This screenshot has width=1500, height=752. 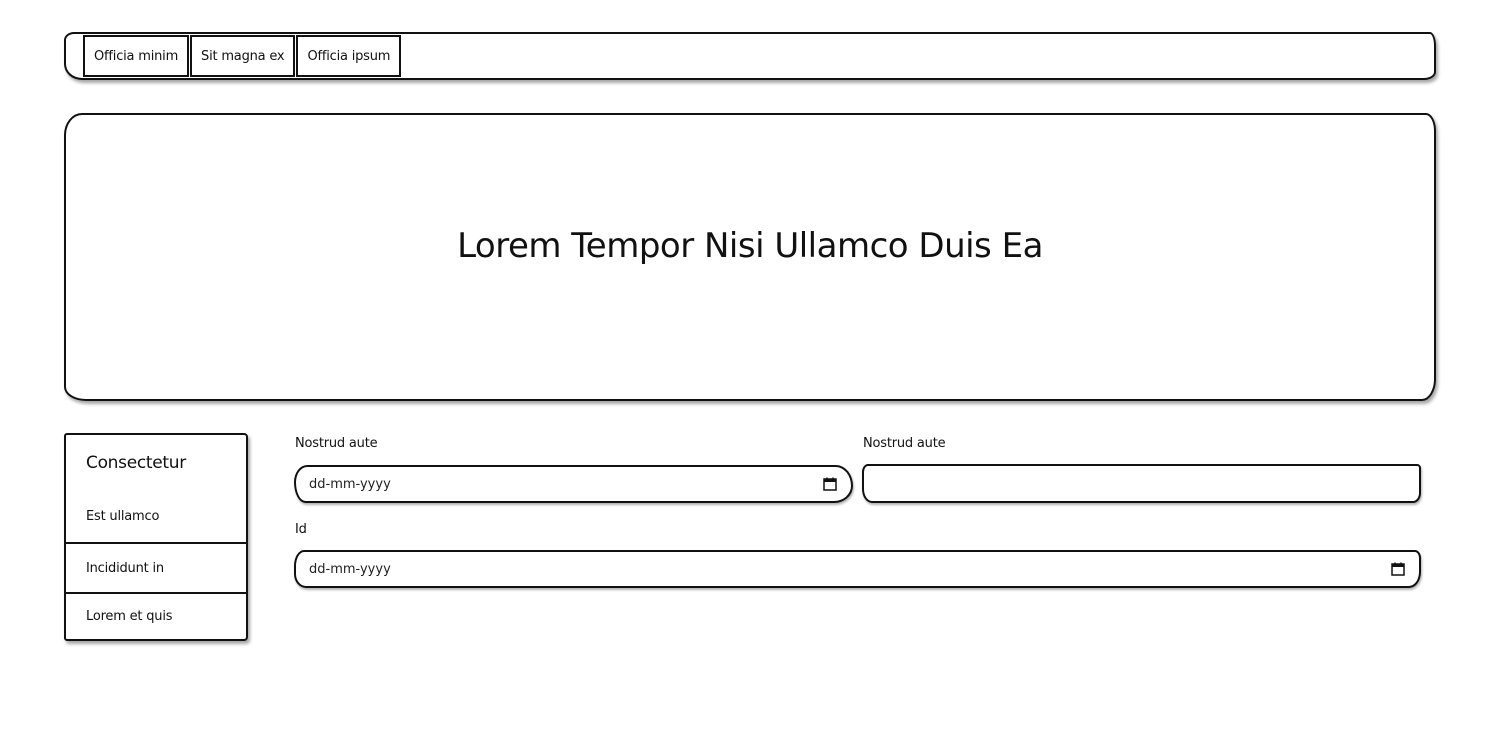 What do you see at coordinates (350, 569) in the screenshot?
I see `date-field-3-placeholder: dd-mm-yyyy` at bounding box center [350, 569].